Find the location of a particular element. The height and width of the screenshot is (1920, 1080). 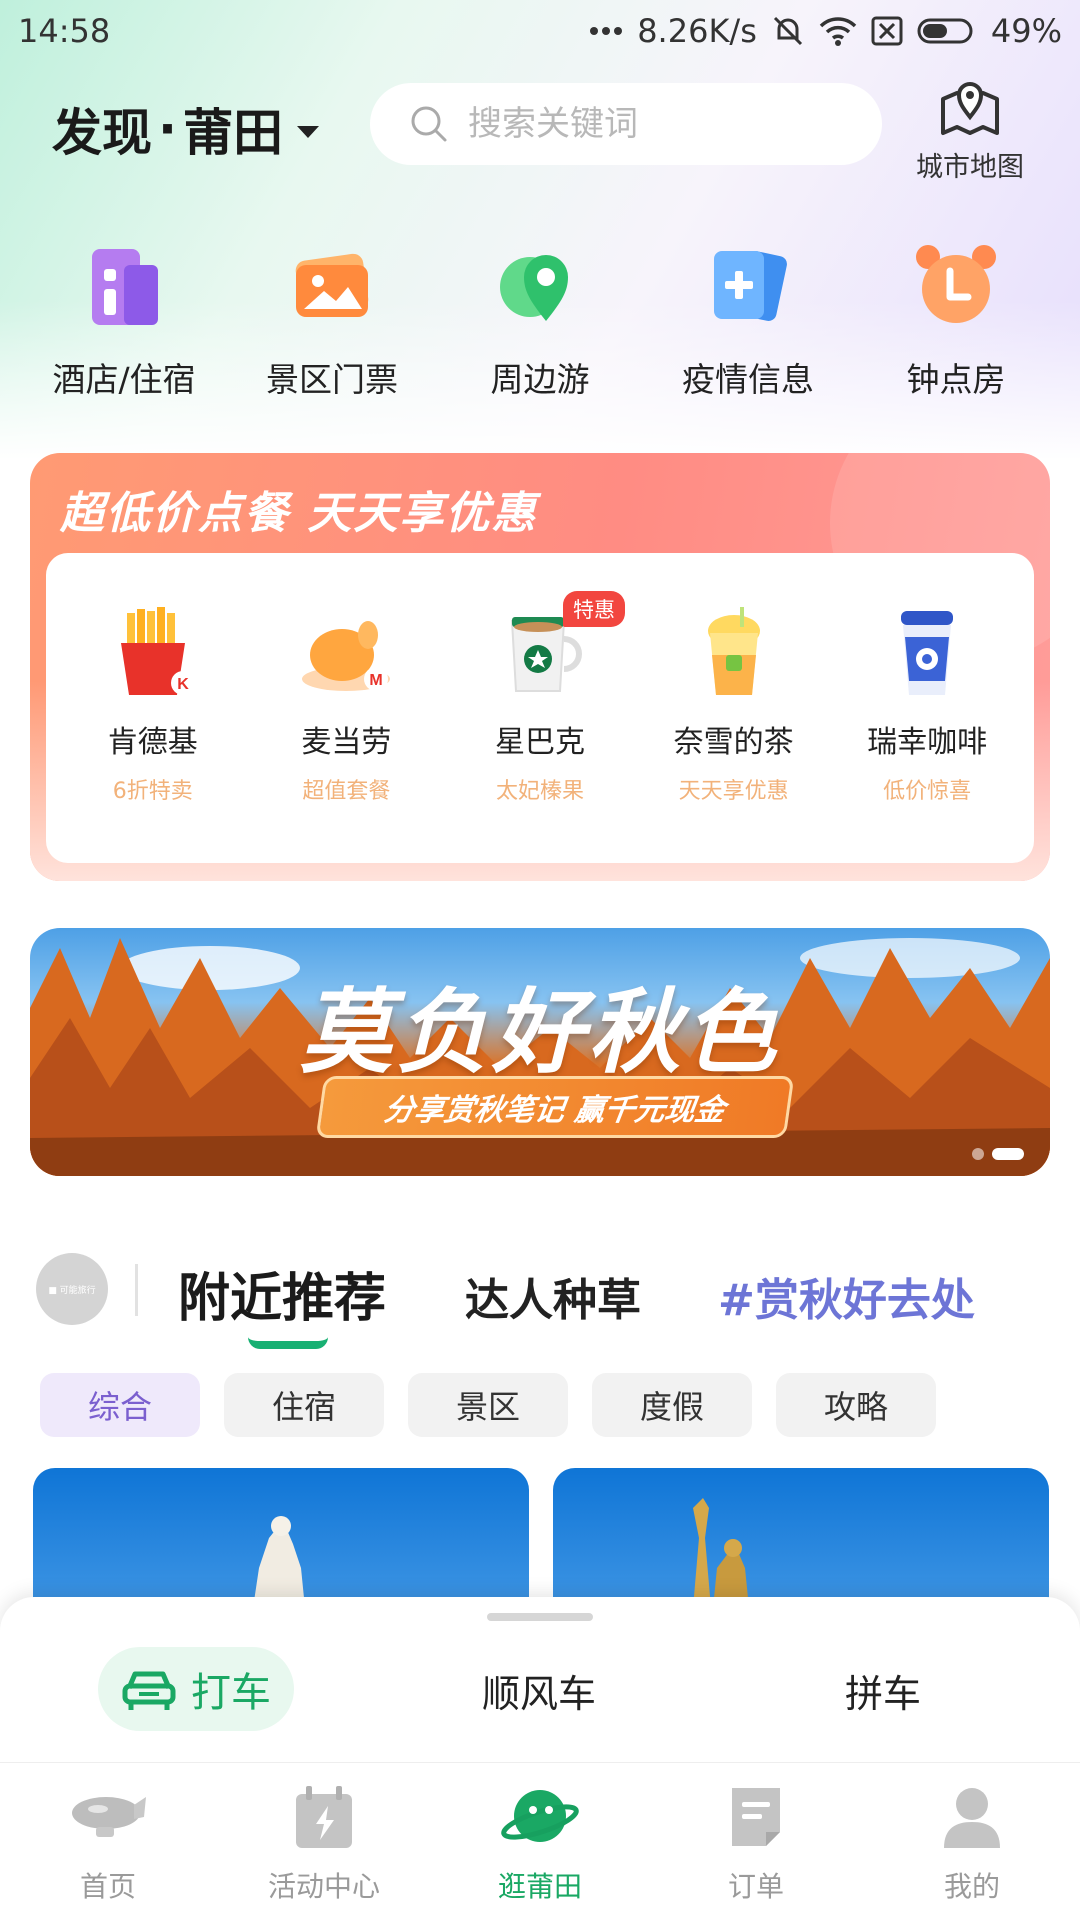

planet-explore-icon is located at coordinates (540, 1817).